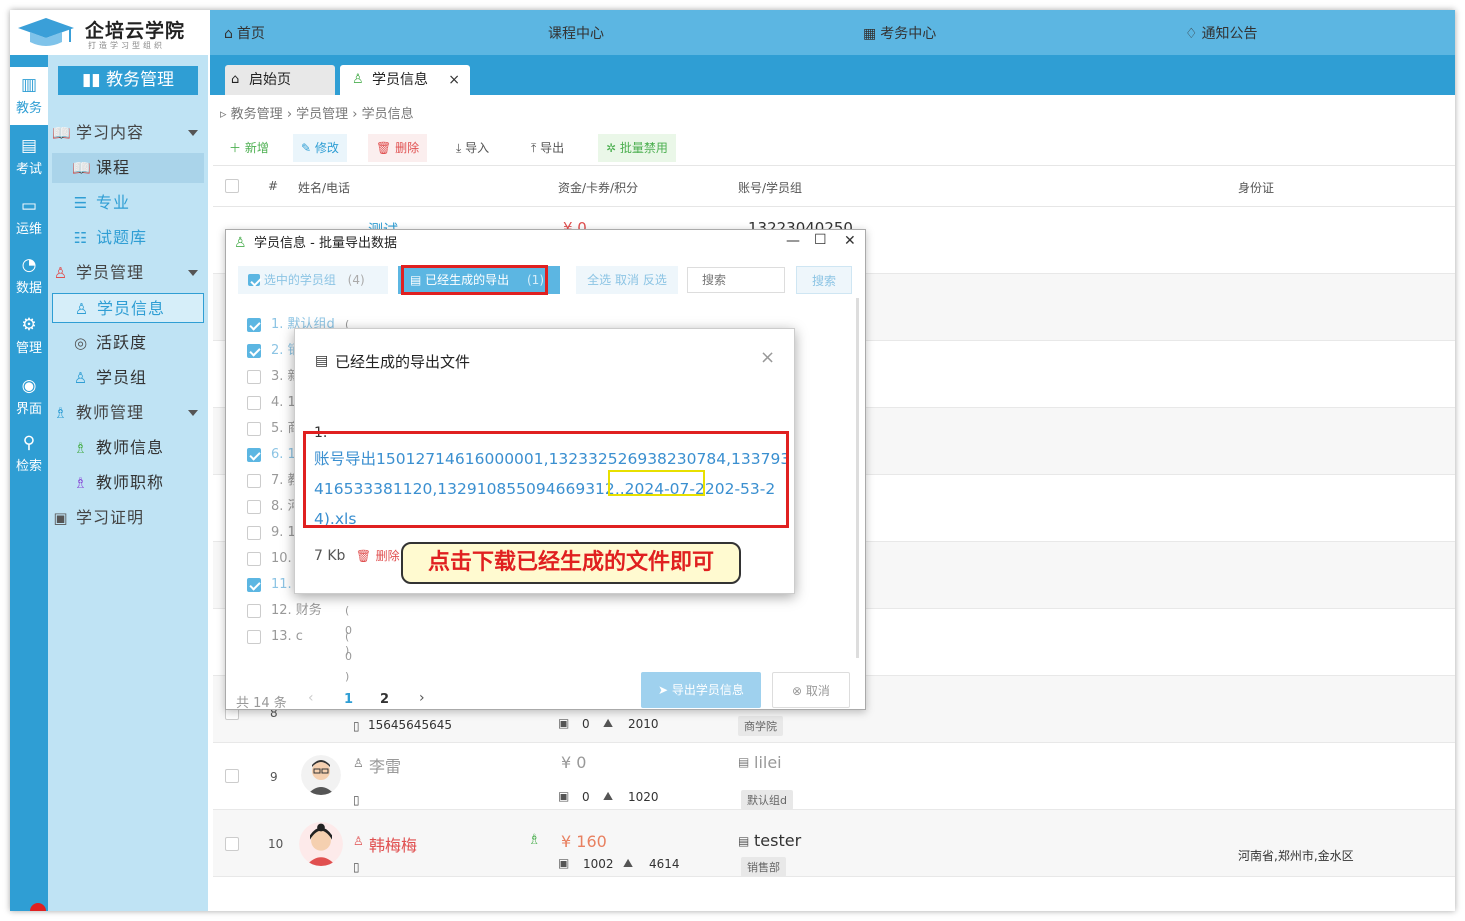  What do you see at coordinates (128, 343) in the screenshot?
I see `menu-item-activity: ◎ 活跃度` at bounding box center [128, 343].